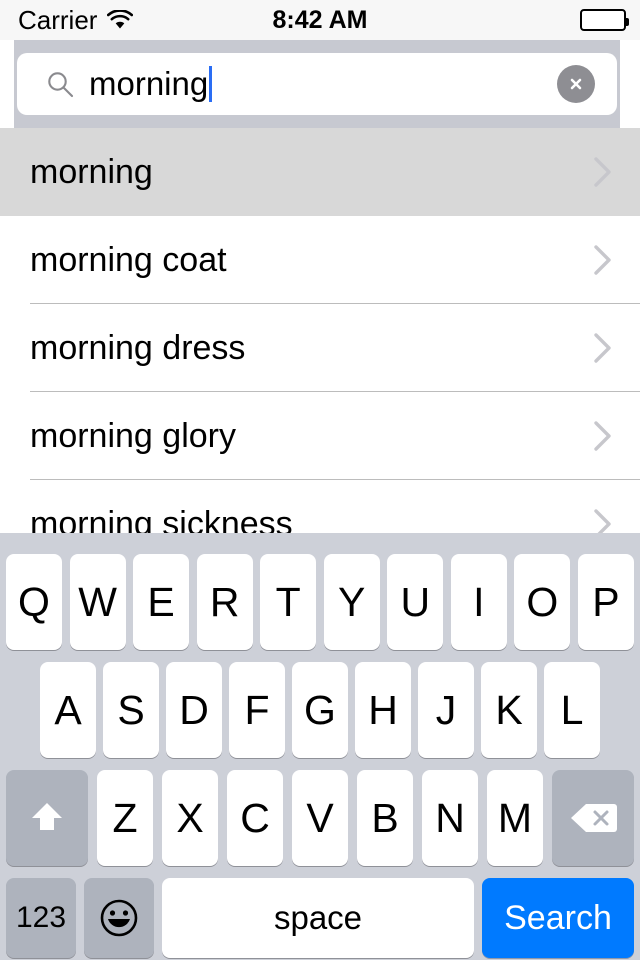 The image size is (640, 960). What do you see at coordinates (194, 710) in the screenshot?
I see `key-d: D` at bounding box center [194, 710].